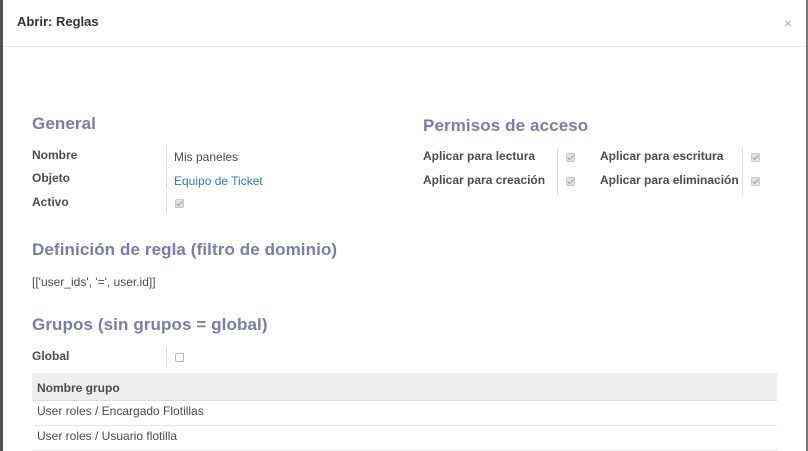 The width and height of the screenshot is (808, 451). Describe the element at coordinates (94, 282) in the screenshot. I see `domain-value: [['user_ids', '=', user.id]]` at that location.